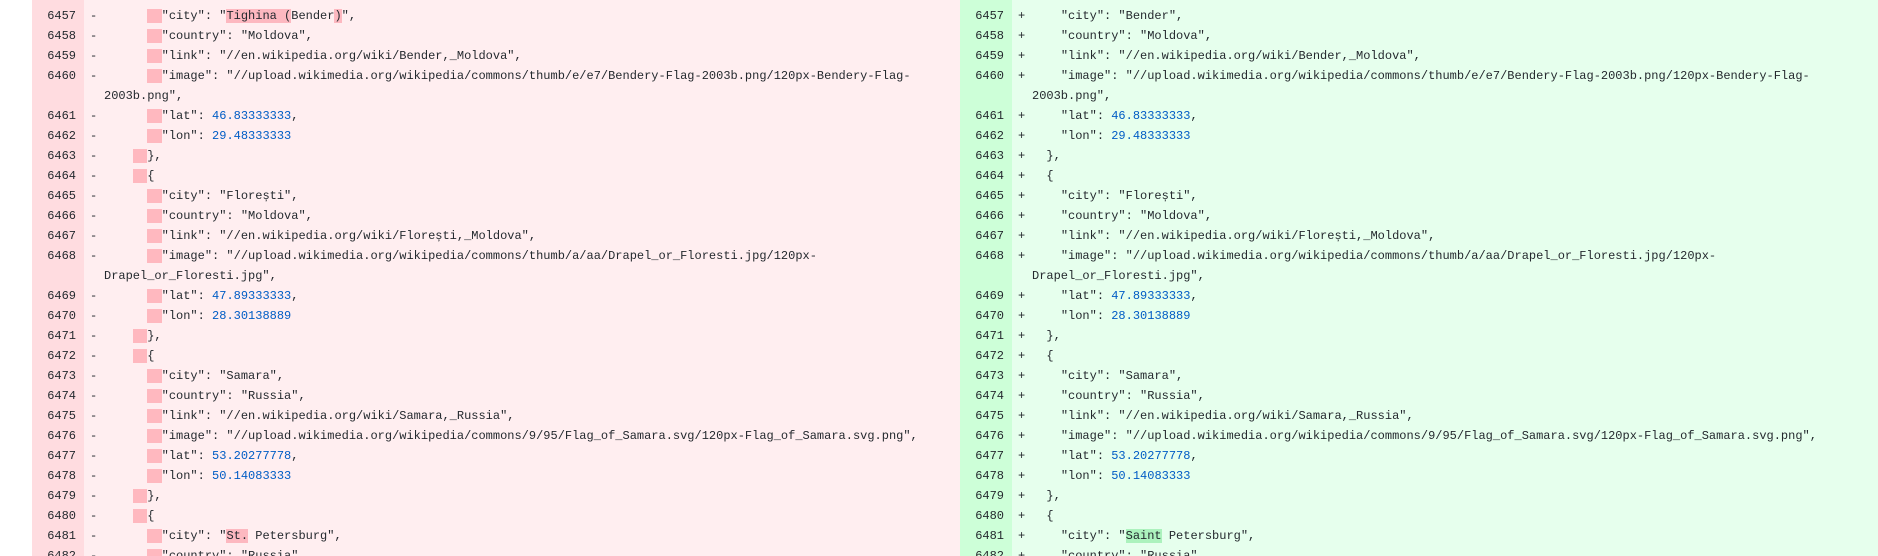  What do you see at coordinates (1419, 376) in the screenshot?
I see `diff-line: 6473 + "city": "Samara",` at bounding box center [1419, 376].